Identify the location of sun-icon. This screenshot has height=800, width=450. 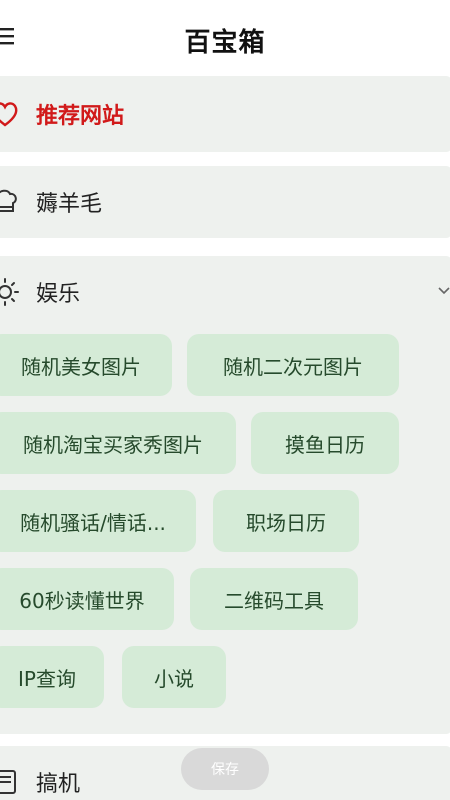
(9, 292).